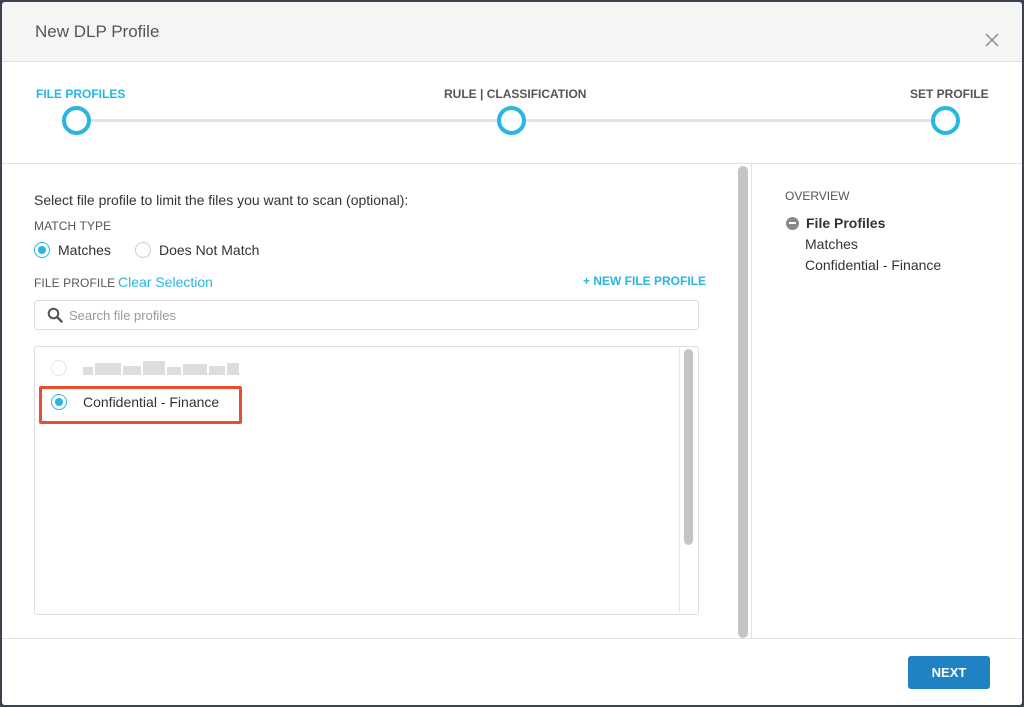 This screenshot has height=707, width=1024. What do you see at coordinates (59, 368) in the screenshot?
I see `list-item-redacted-radio` at bounding box center [59, 368].